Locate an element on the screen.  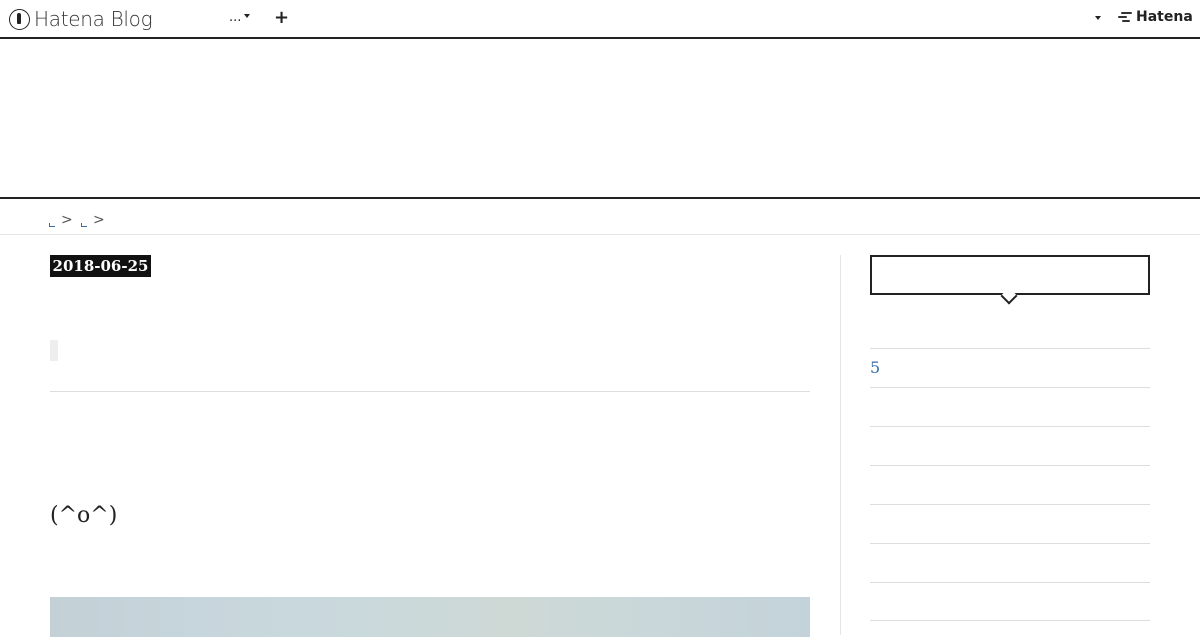
hatena-logo-link: Hatena is located at coordinates (1155, 17).